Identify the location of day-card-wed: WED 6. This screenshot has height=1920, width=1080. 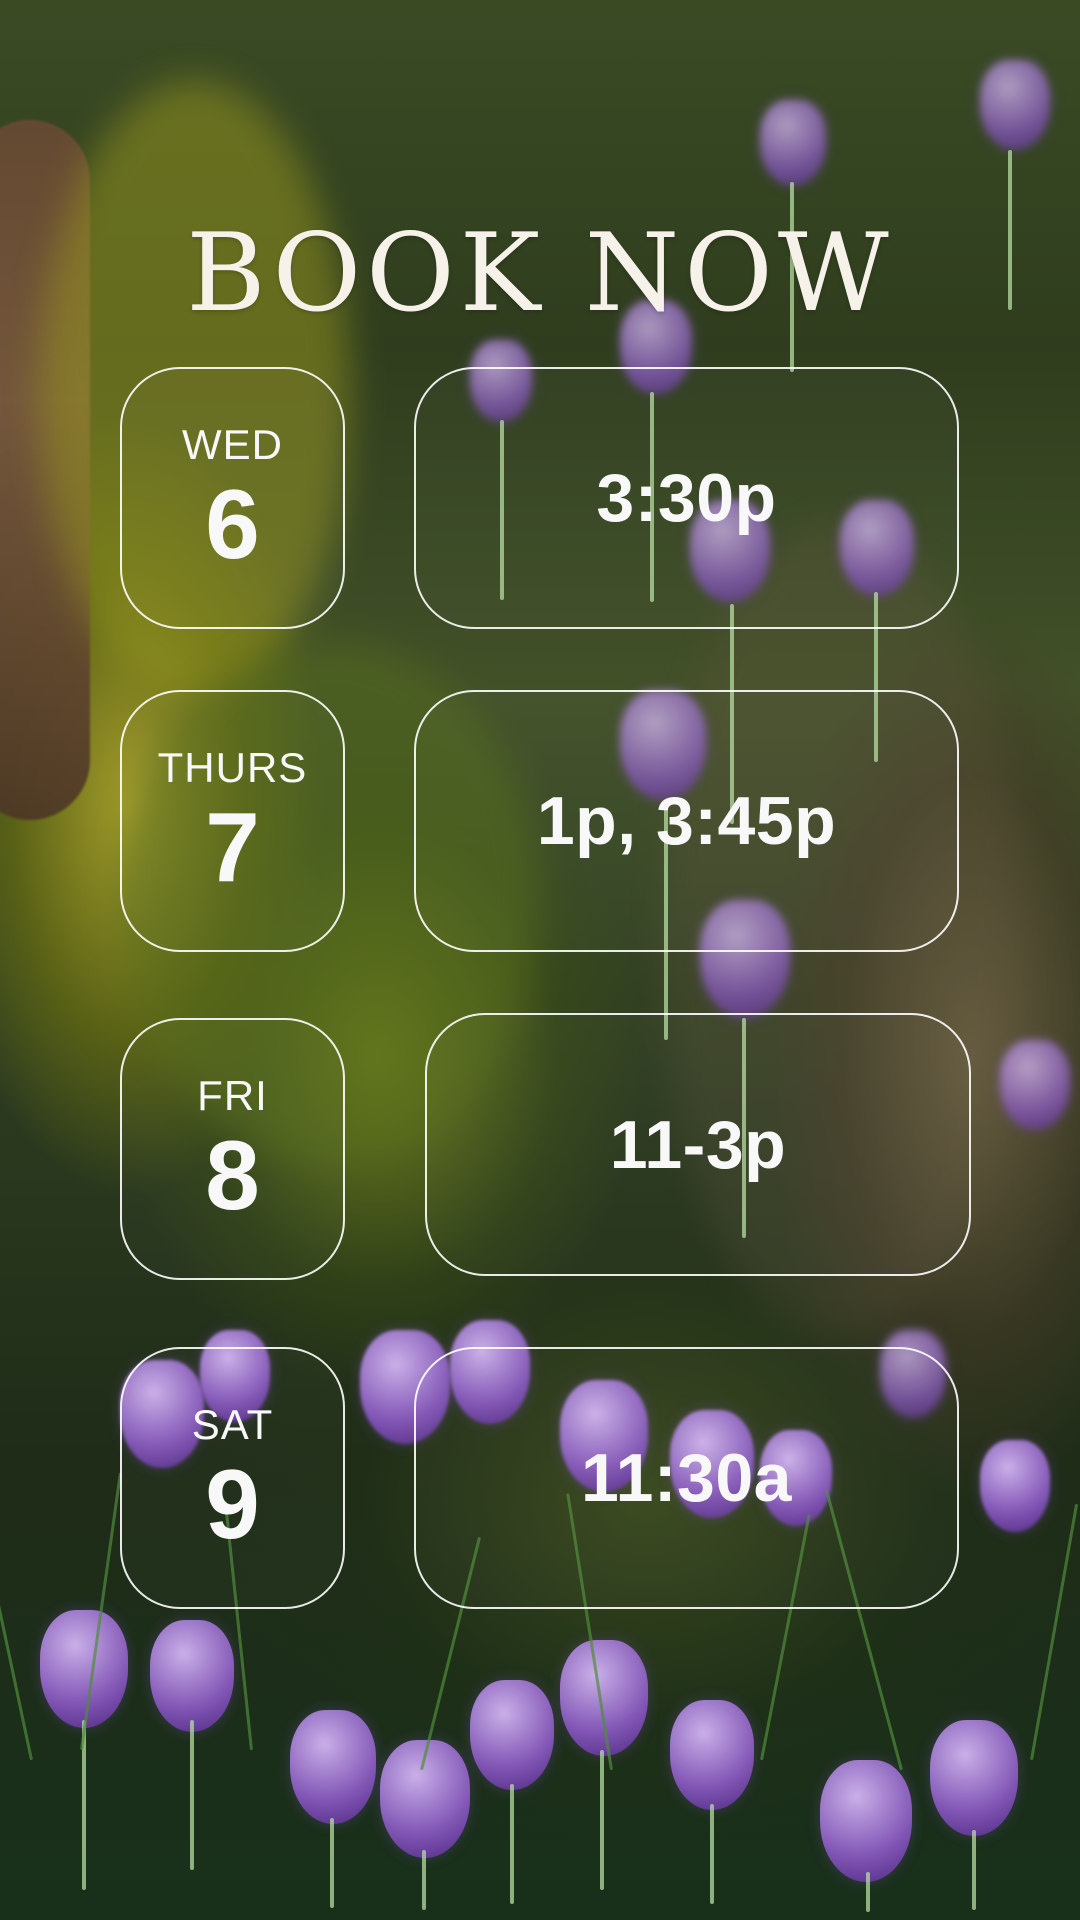
(232, 498).